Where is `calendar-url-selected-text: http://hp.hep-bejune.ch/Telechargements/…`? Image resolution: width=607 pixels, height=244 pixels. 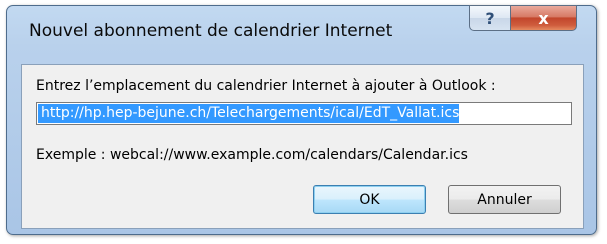 calendar-url-selected-text: http://hp.hep-bejune.ch/Telechargements/… is located at coordinates (249, 113).